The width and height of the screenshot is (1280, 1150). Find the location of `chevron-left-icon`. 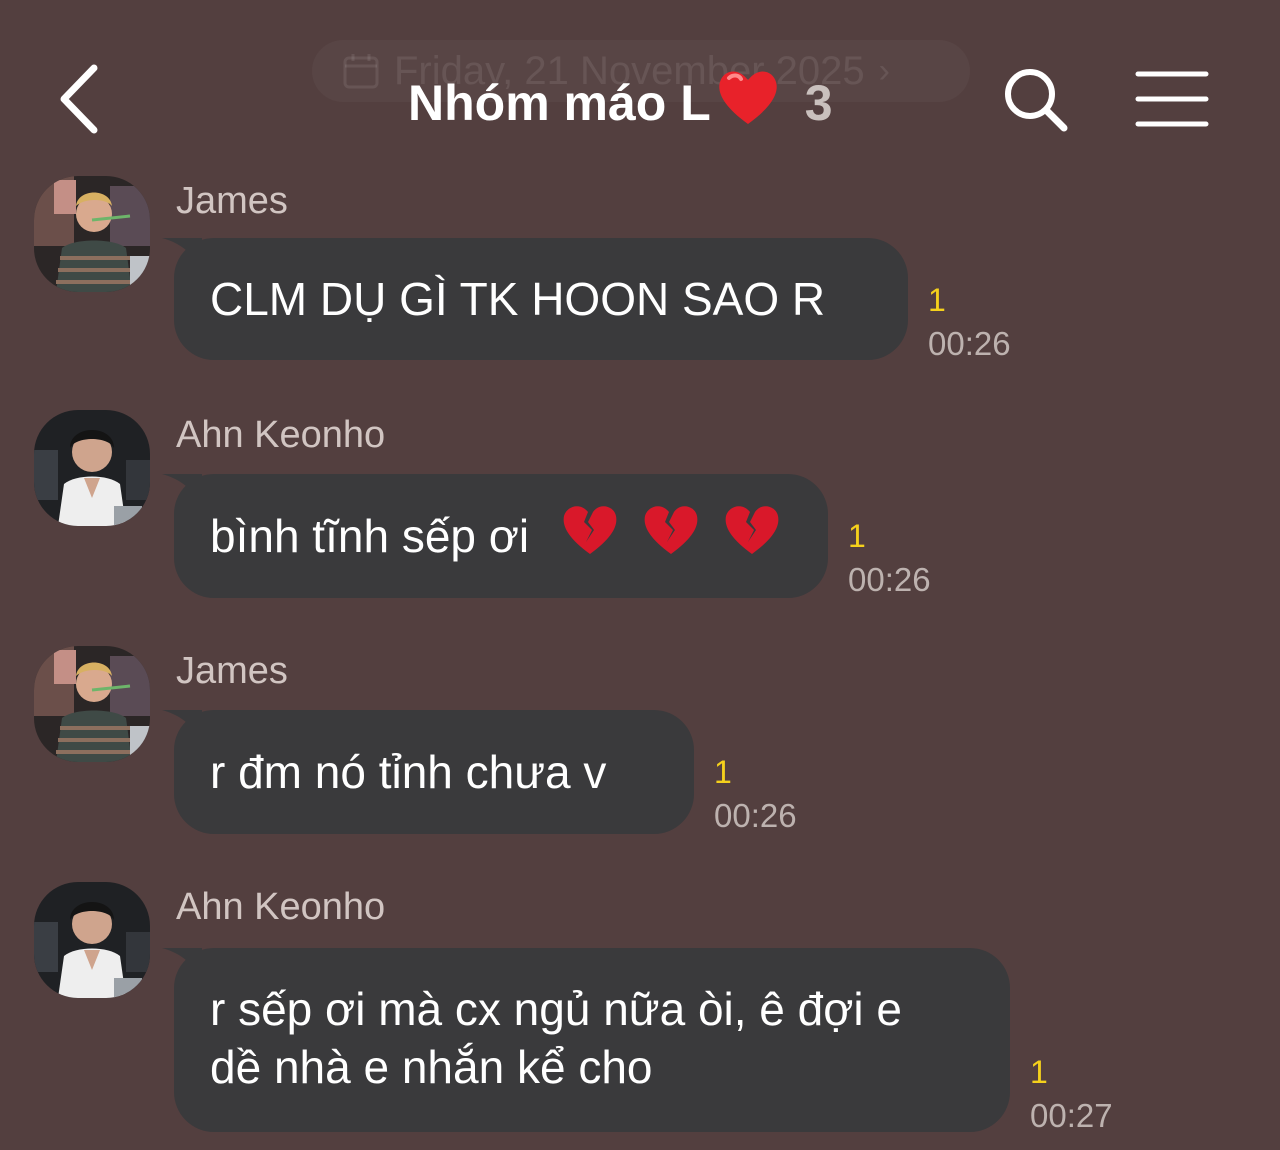

chevron-left-icon is located at coordinates (79, 99).